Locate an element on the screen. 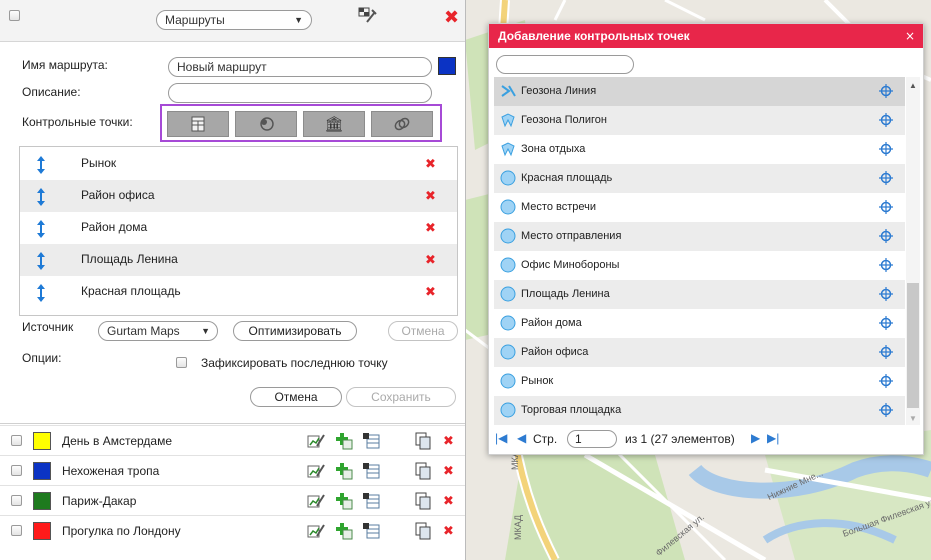 Image resolution: width=931 pixels, height=560 pixels. list-item: Геозона Полигон is located at coordinates (699, 120).